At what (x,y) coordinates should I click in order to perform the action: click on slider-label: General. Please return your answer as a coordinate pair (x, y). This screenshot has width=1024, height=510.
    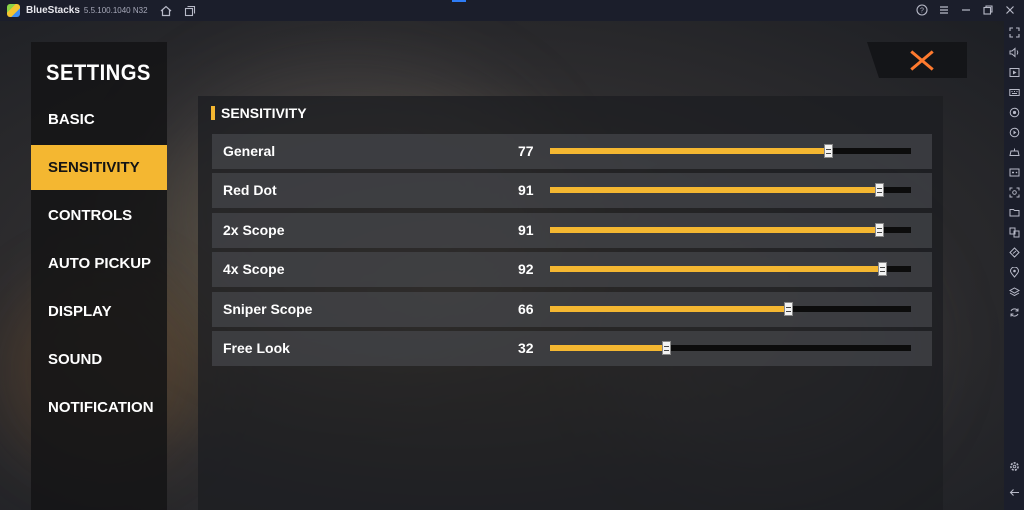
    Looking at the image, I should click on (249, 151).